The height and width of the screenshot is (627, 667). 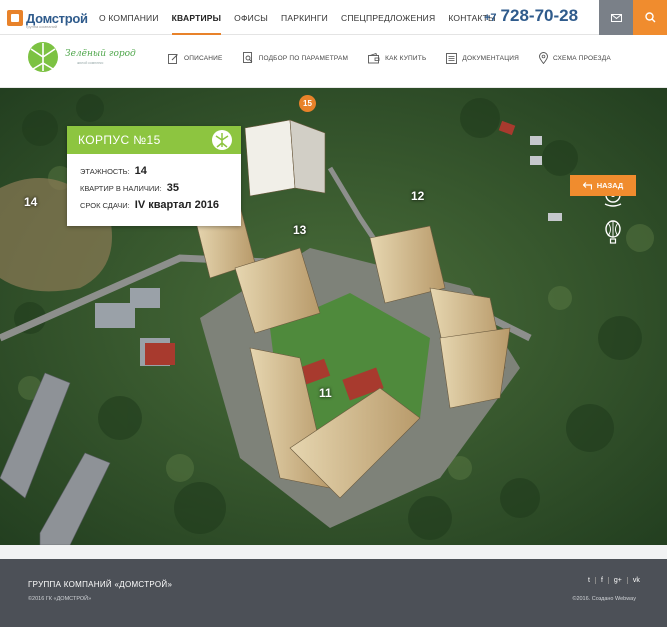 What do you see at coordinates (105, 171) in the screenshot?
I see `info-floors-label: ЭТАЖНОСТЬ:` at bounding box center [105, 171].